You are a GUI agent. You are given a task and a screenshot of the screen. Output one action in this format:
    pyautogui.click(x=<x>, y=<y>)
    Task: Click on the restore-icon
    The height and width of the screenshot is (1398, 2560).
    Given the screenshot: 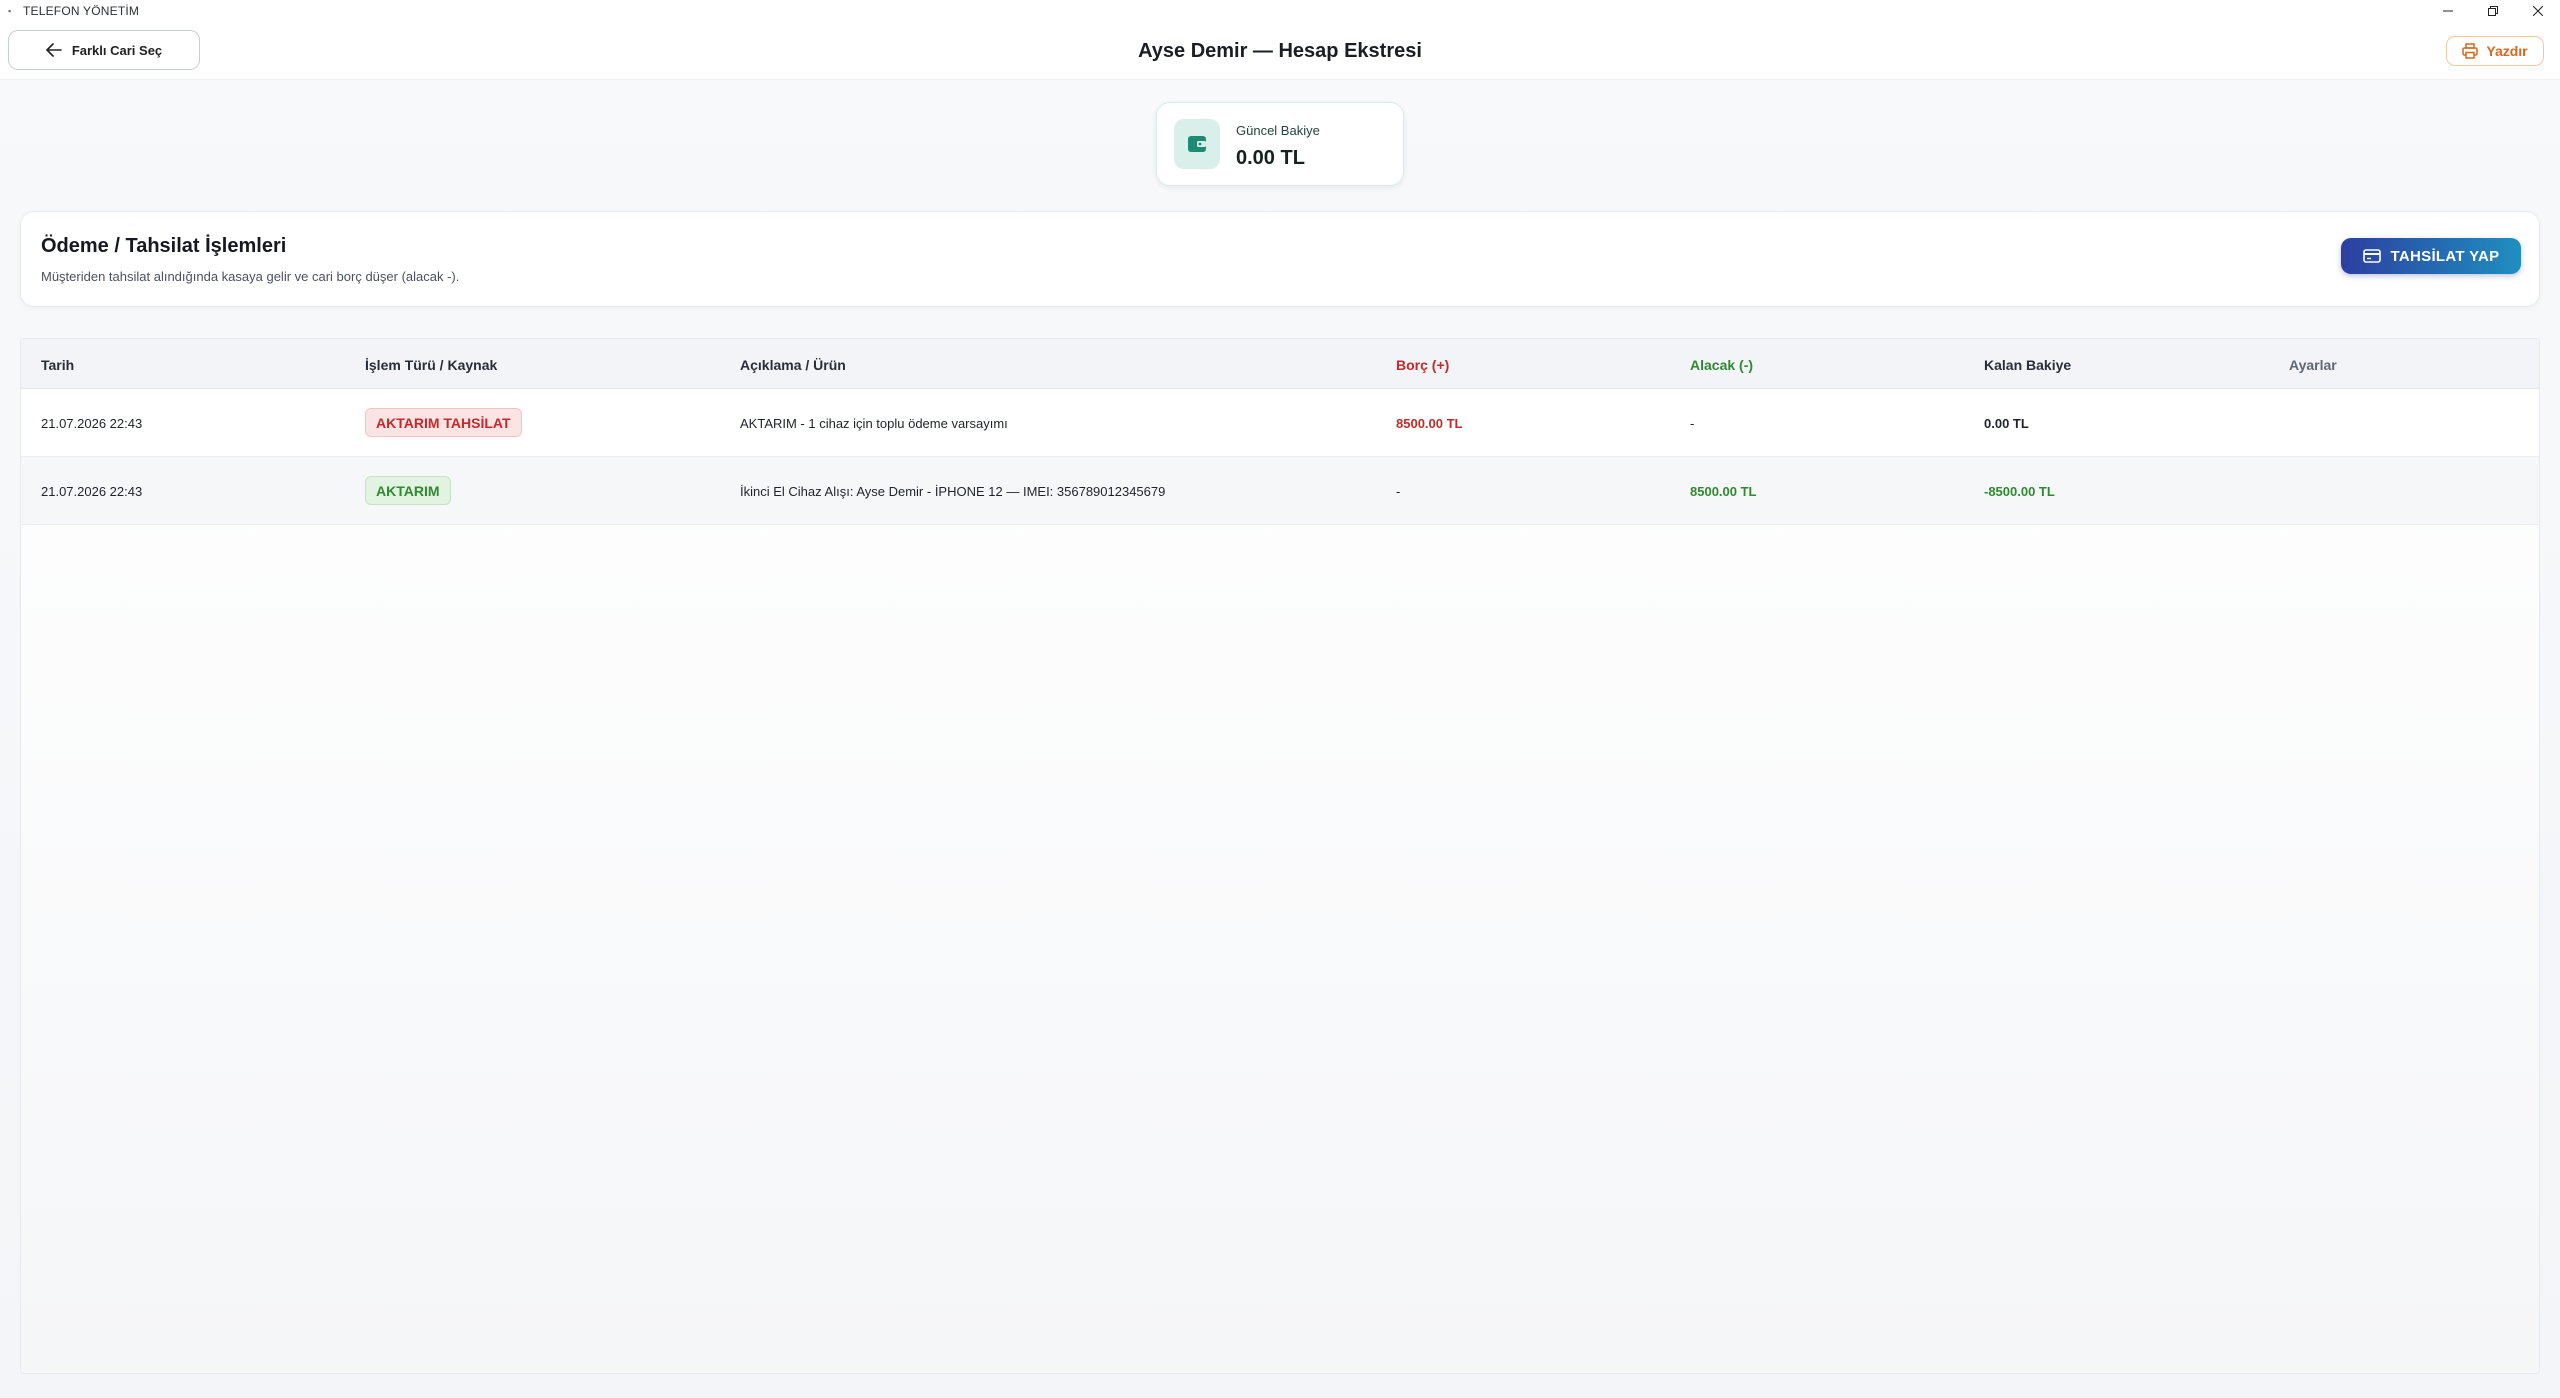 What is the action you would take?
    pyautogui.click(x=2492, y=11)
    